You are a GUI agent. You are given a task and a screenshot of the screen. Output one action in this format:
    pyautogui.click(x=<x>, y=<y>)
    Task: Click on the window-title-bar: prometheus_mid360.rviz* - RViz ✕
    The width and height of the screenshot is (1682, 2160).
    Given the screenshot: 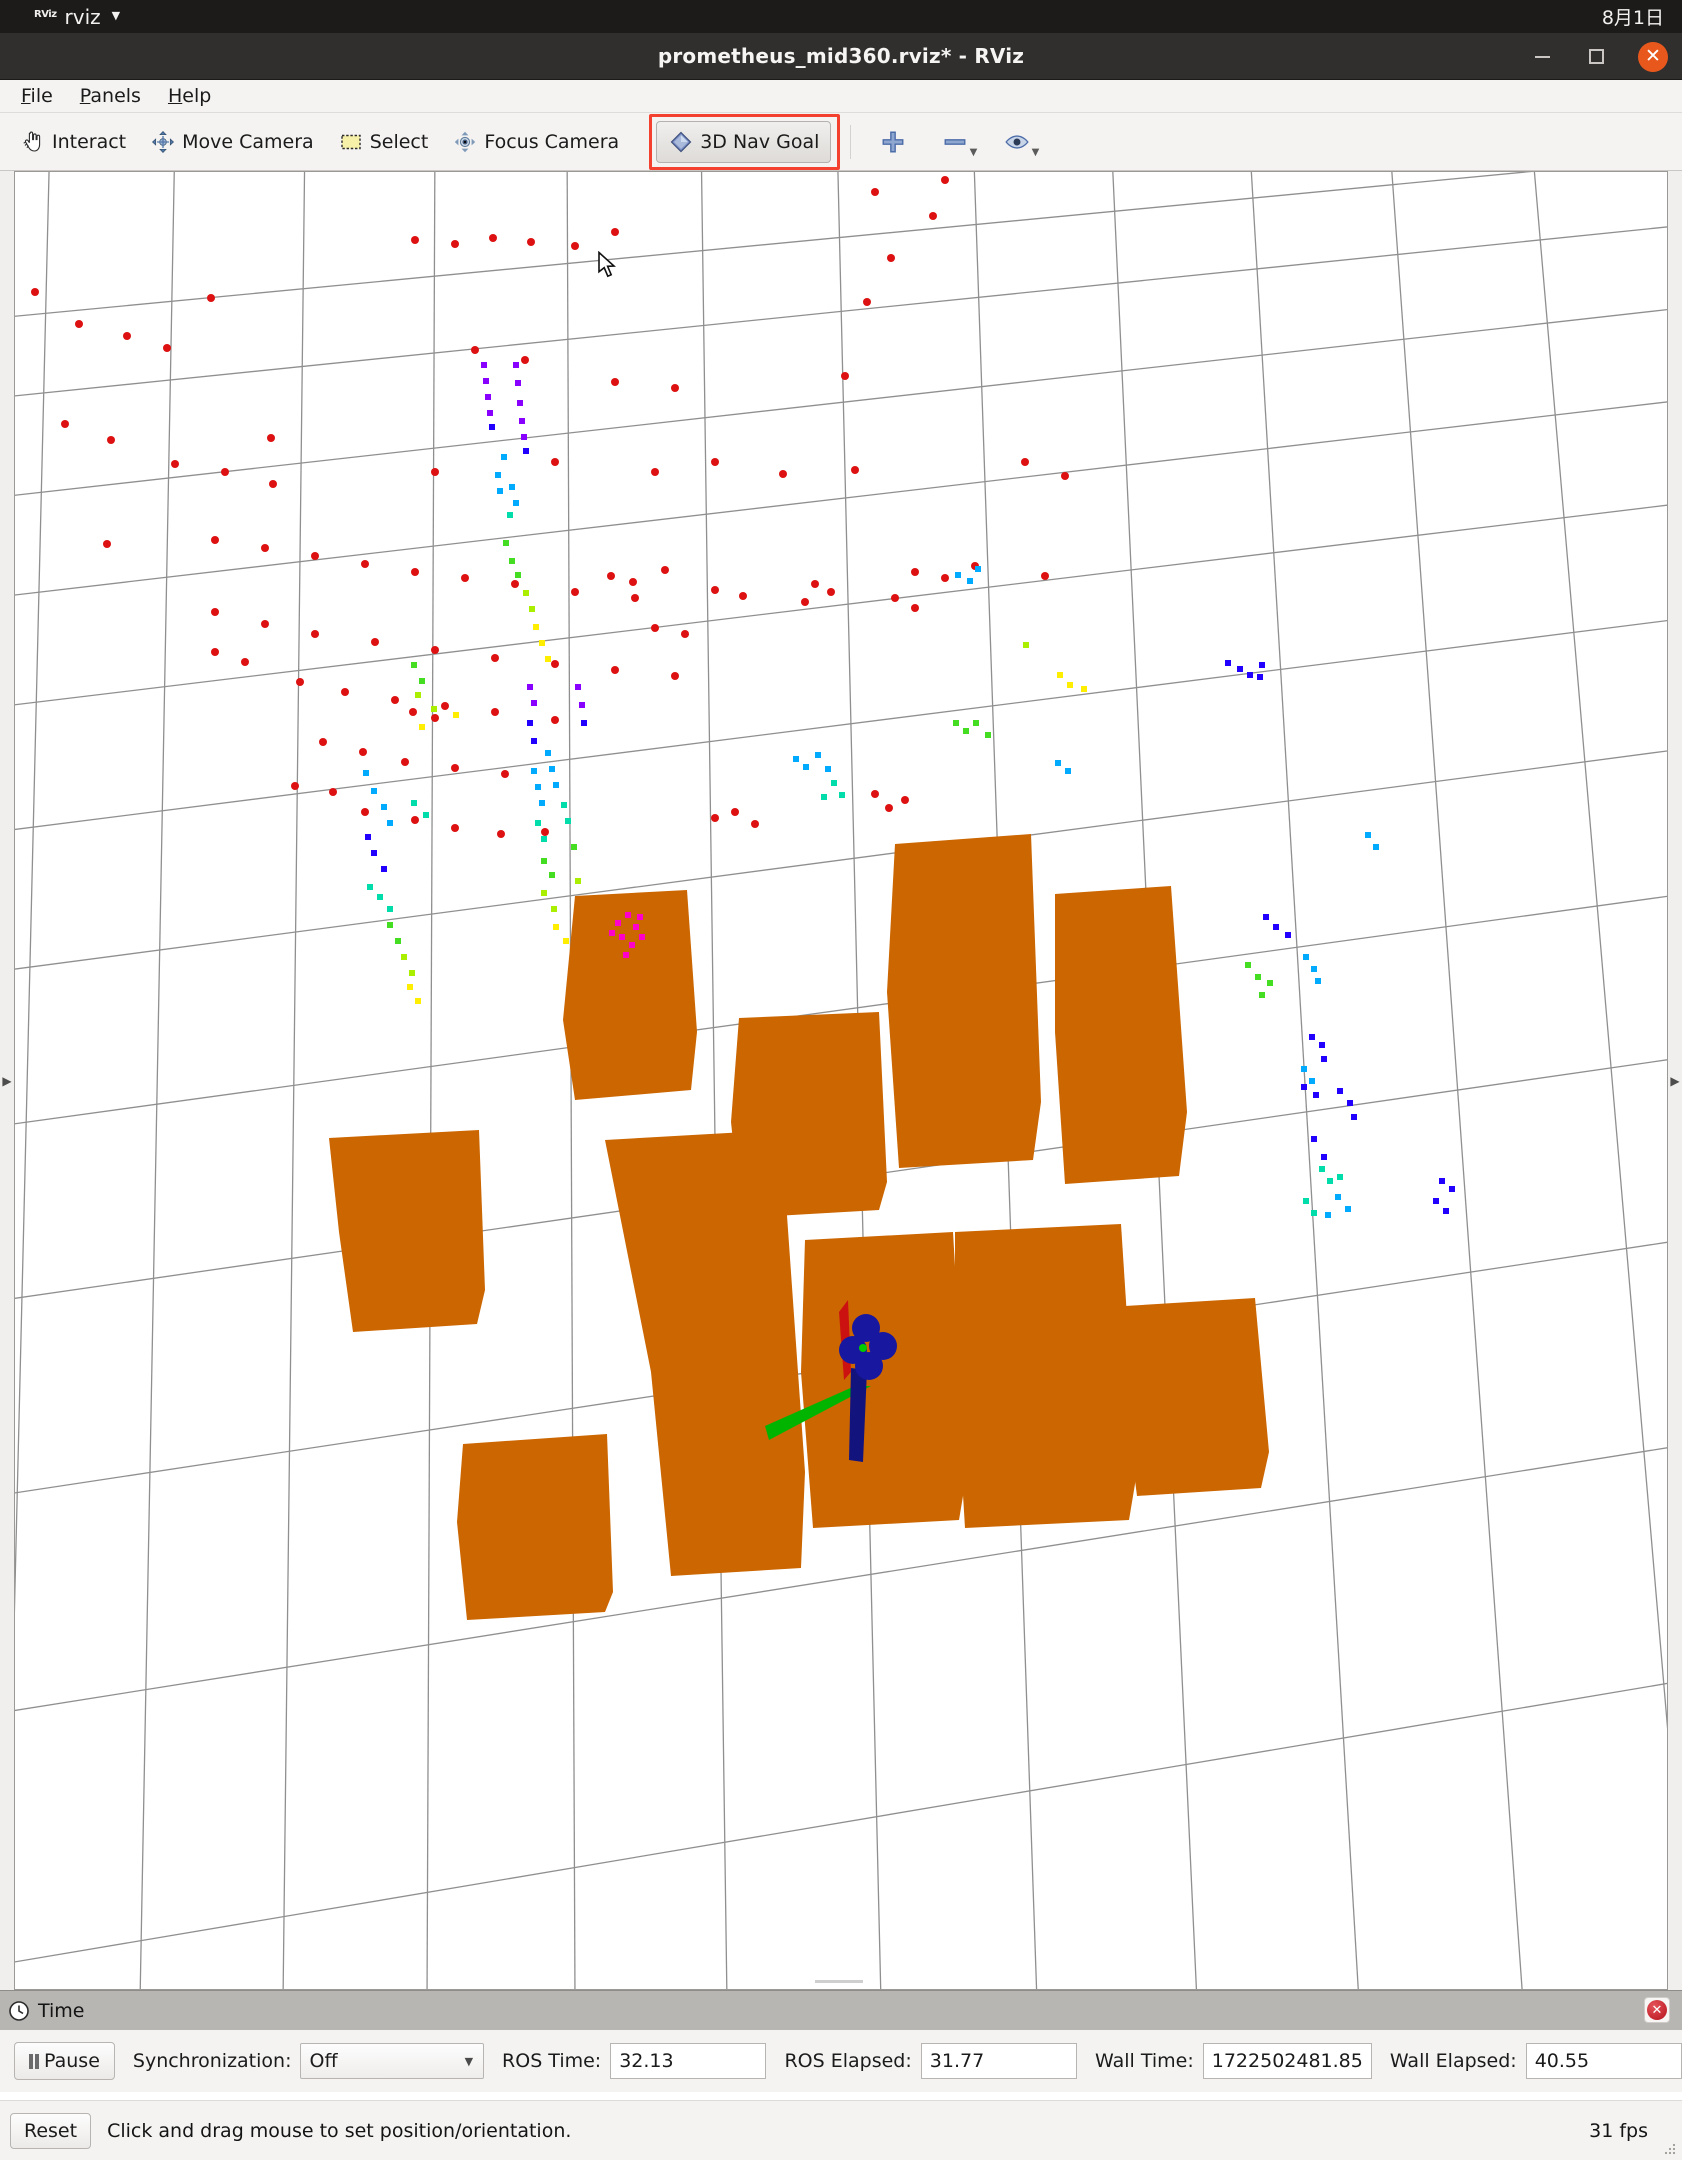 What is the action you would take?
    pyautogui.click(x=841, y=56)
    